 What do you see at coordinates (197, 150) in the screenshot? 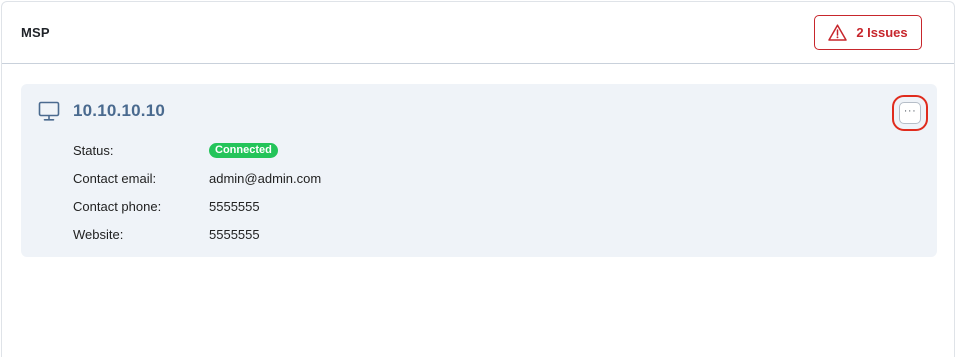
I see `detail-row-status: Status: Connected` at bounding box center [197, 150].